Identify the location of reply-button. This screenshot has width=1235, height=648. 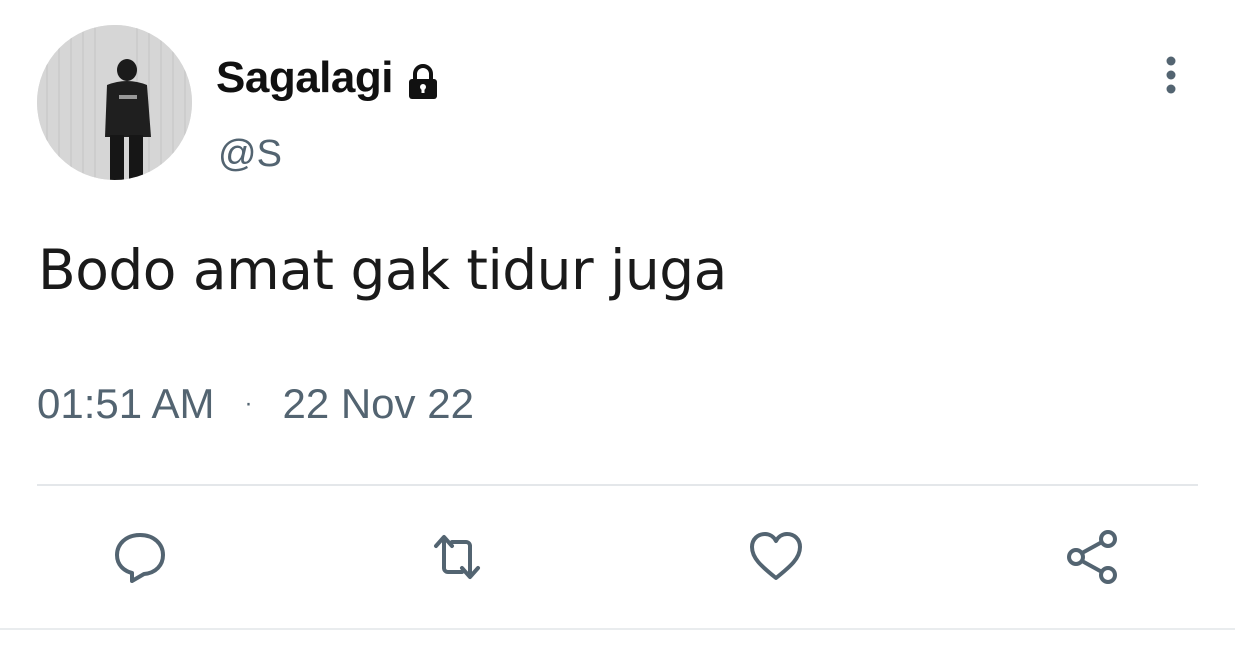
(140, 557).